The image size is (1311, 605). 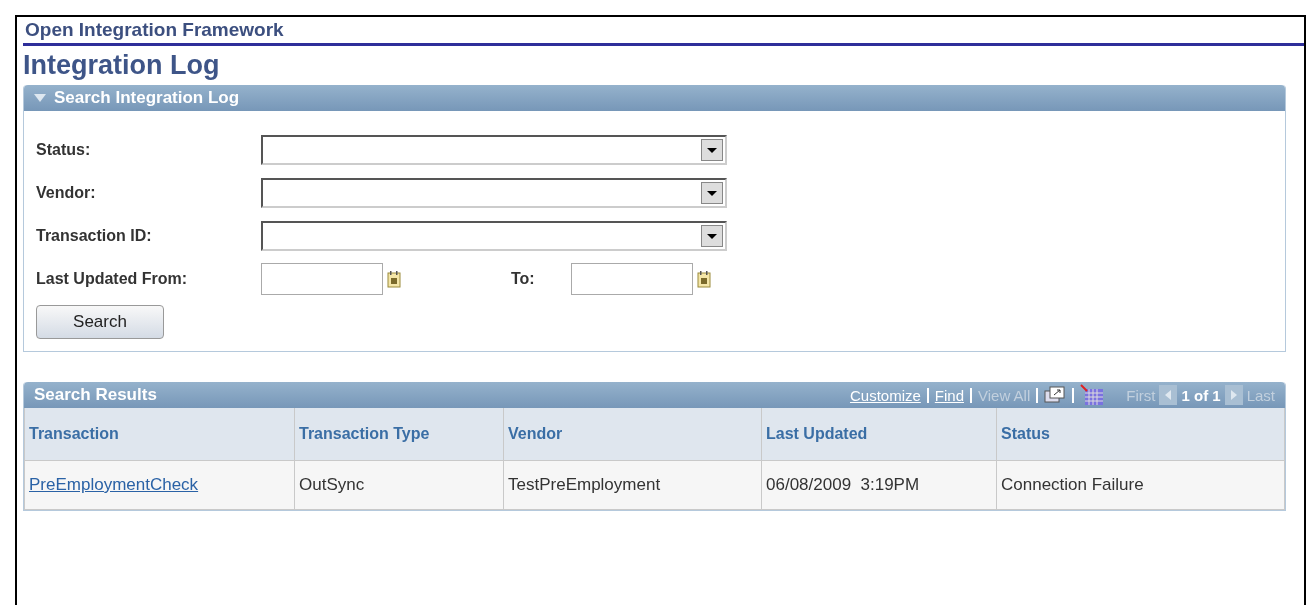 What do you see at coordinates (399, 485) in the screenshot?
I see `table-cell: OutSync` at bounding box center [399, 485].